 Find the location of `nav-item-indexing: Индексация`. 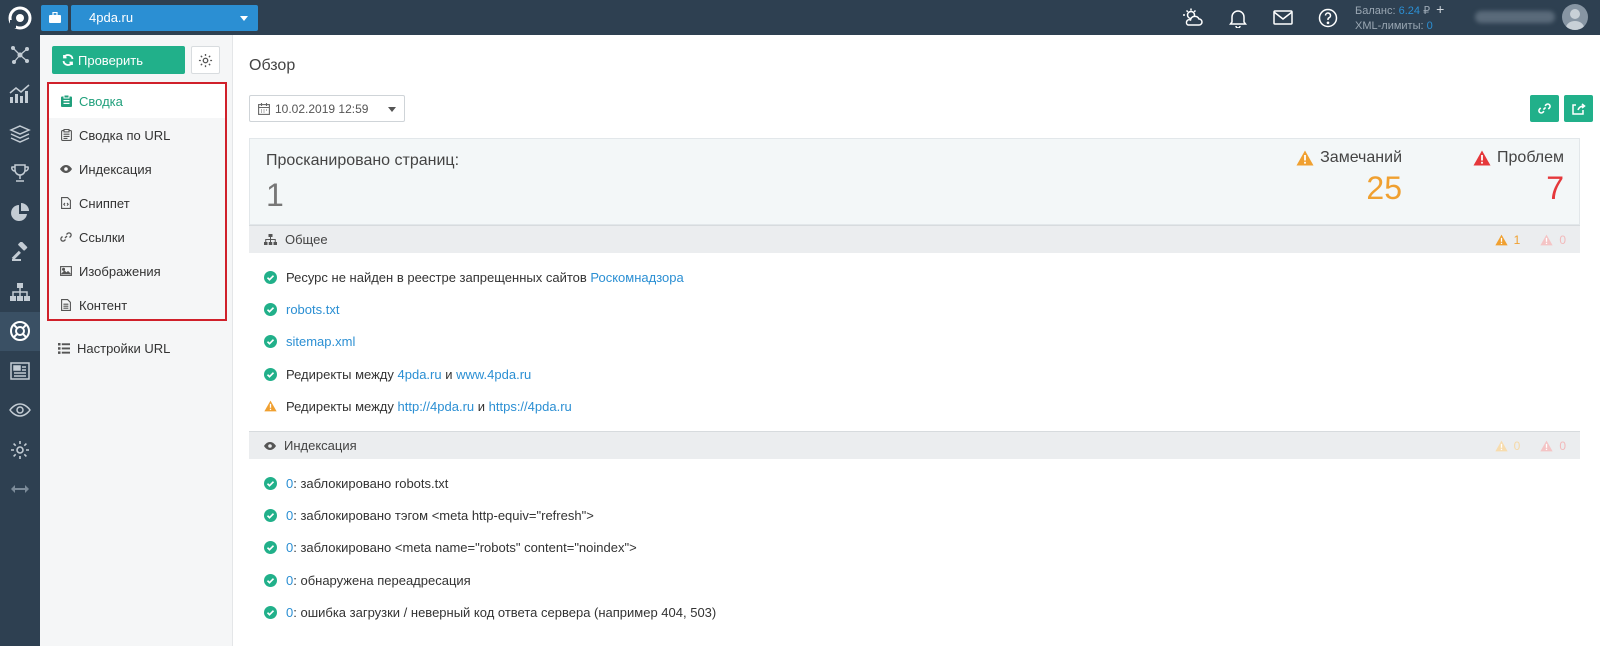

nav-item-indexing: Индексация is located at coordinates (137, 169).